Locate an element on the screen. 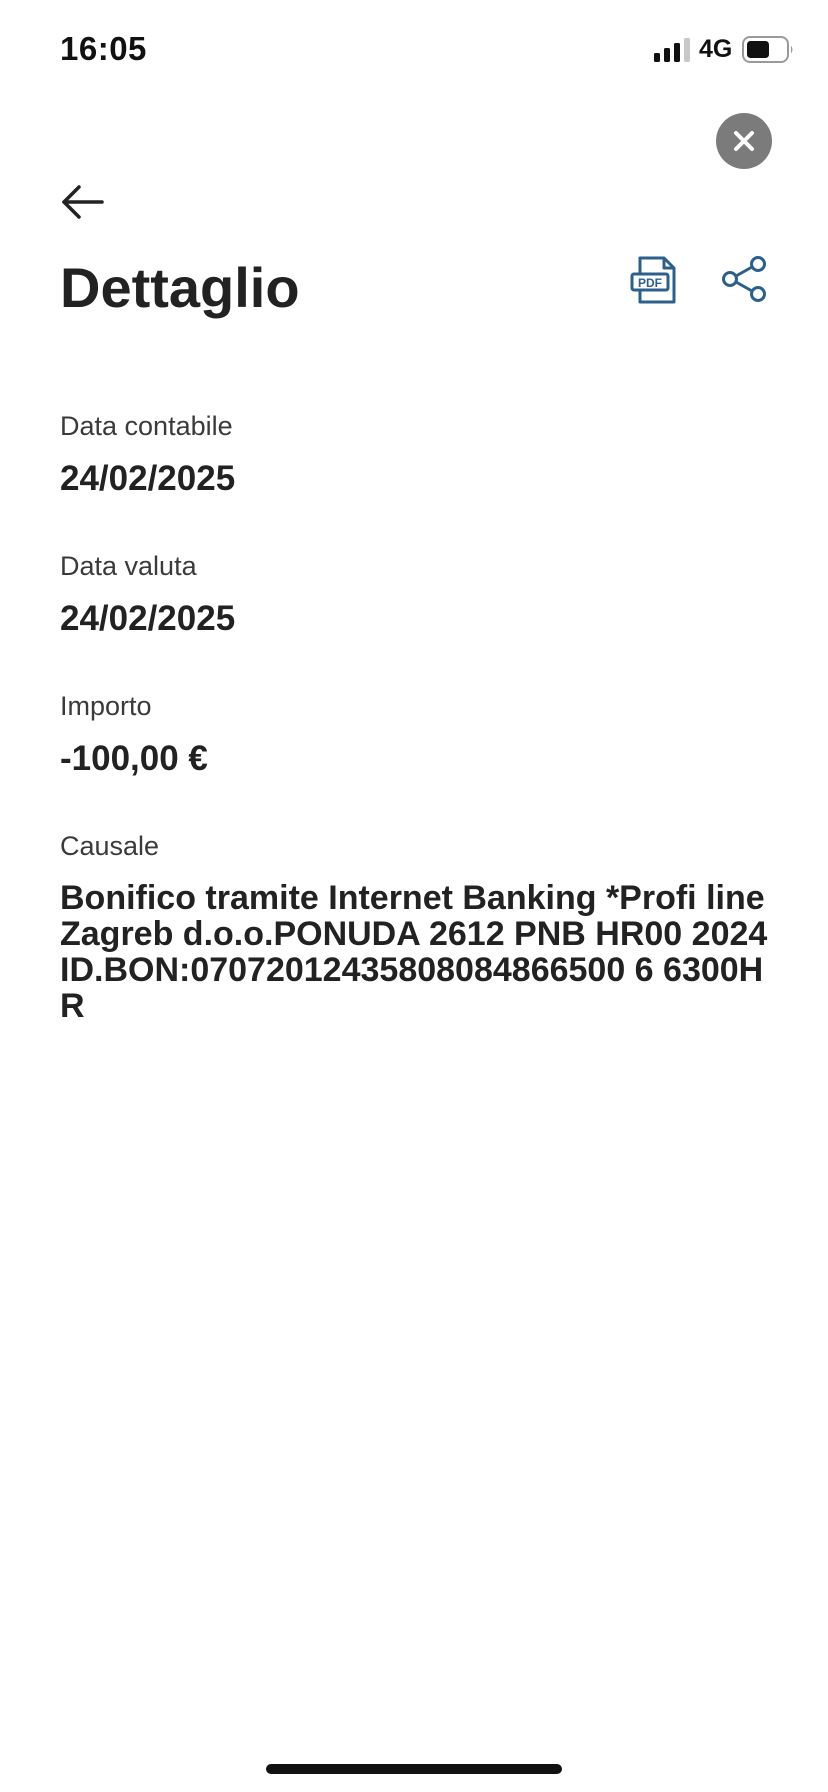  close-button is located at coordinates (744, 141).